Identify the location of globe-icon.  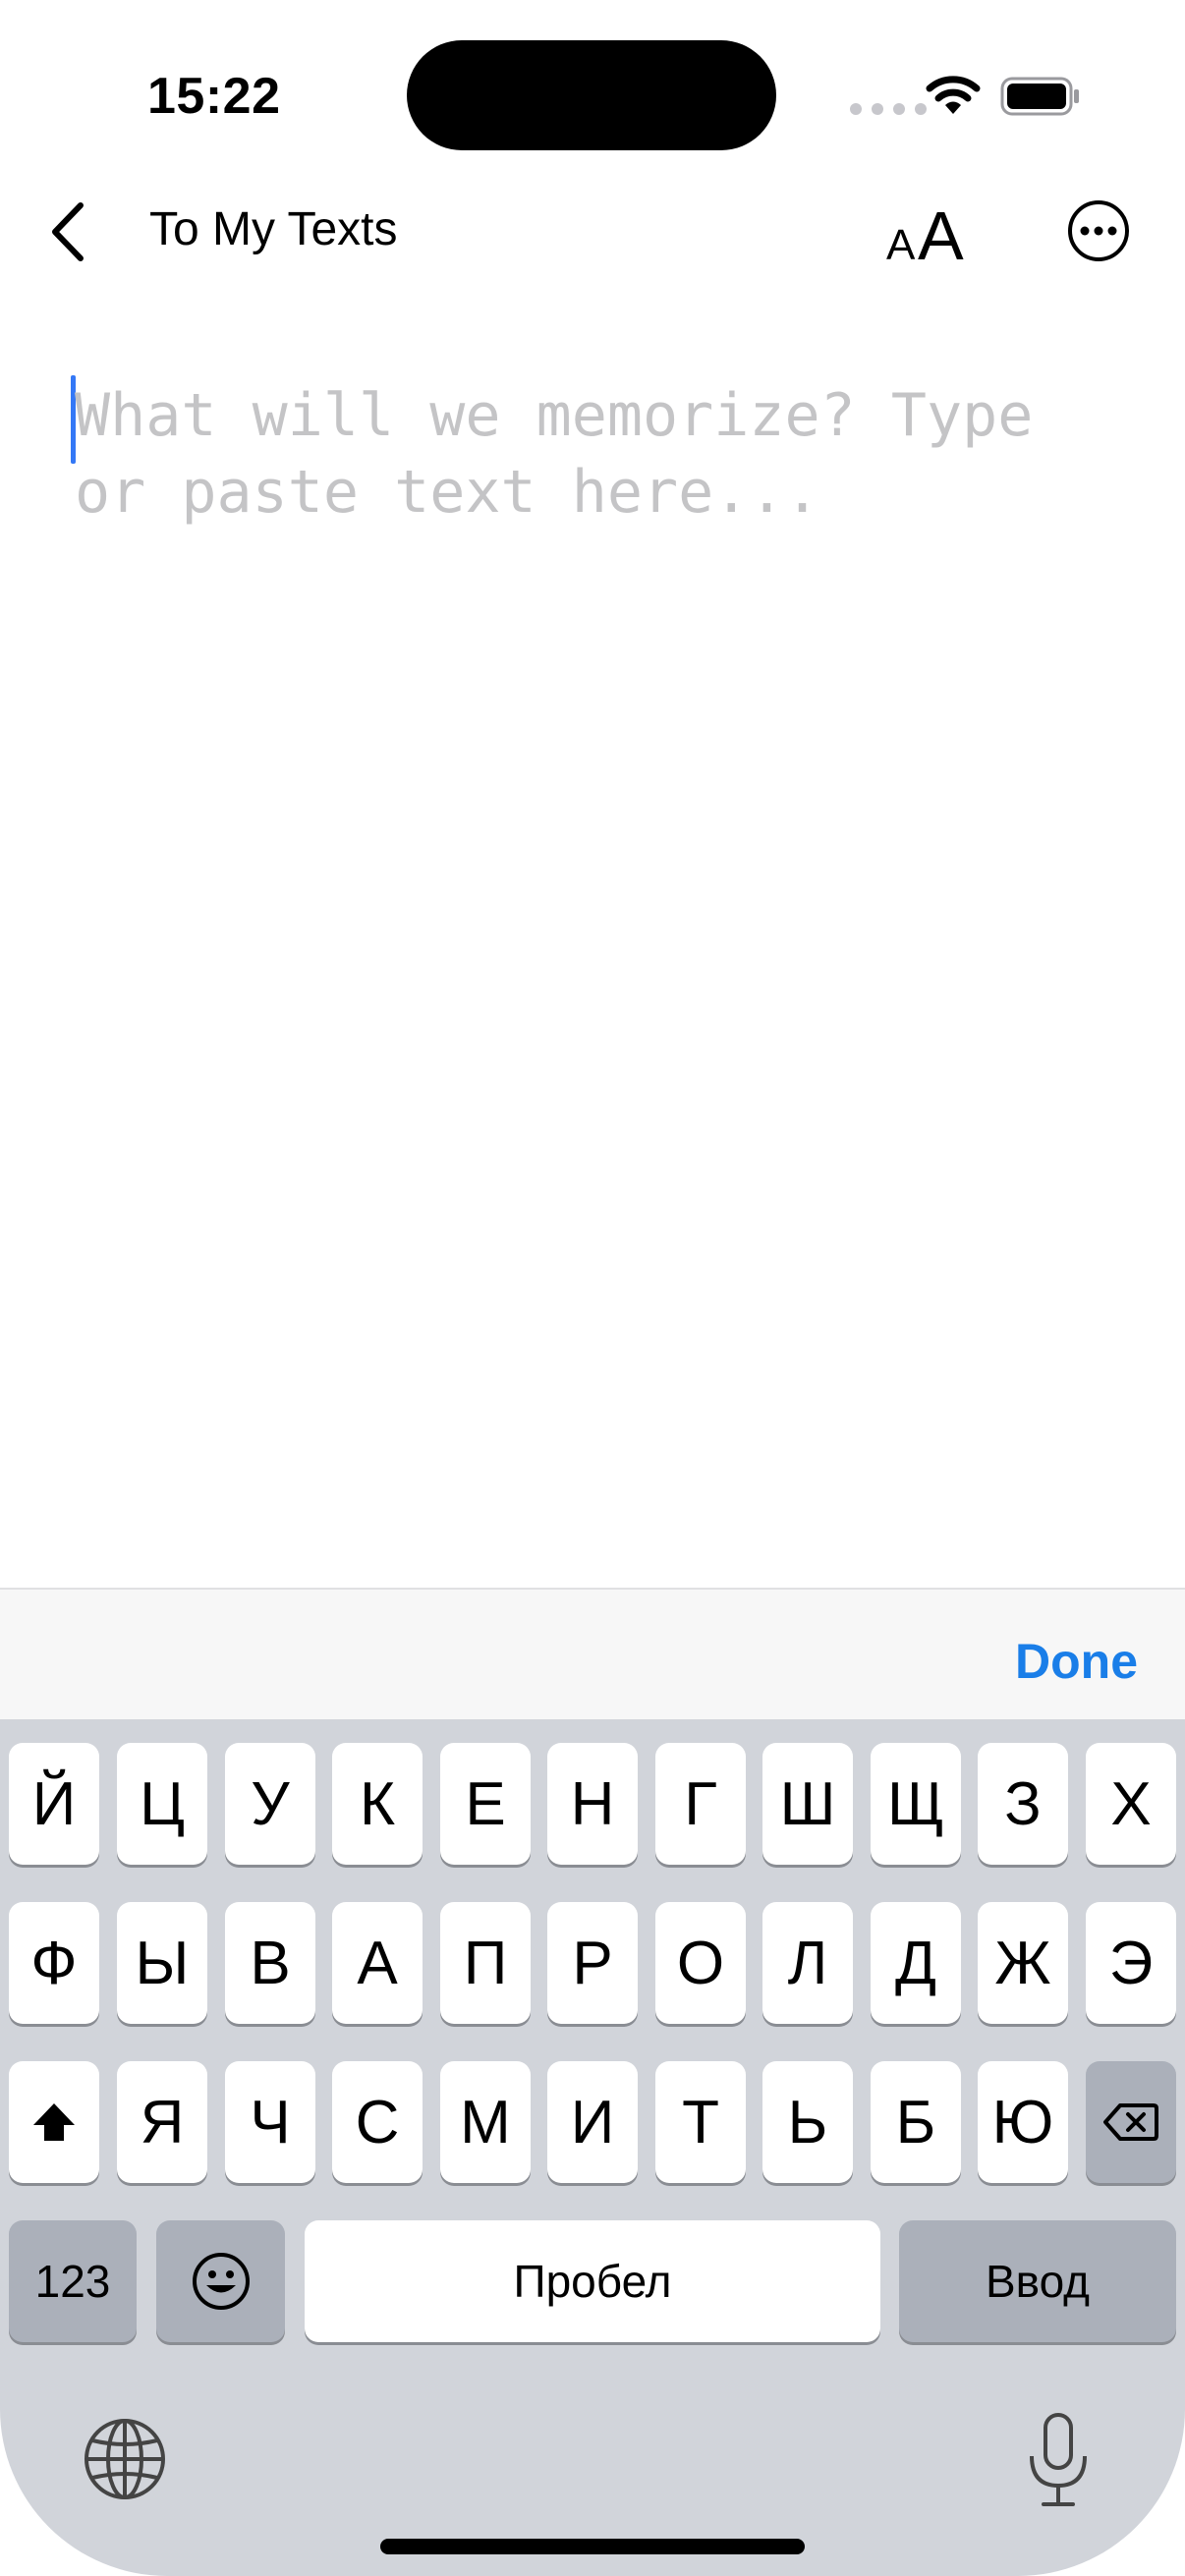
(125, 2459).